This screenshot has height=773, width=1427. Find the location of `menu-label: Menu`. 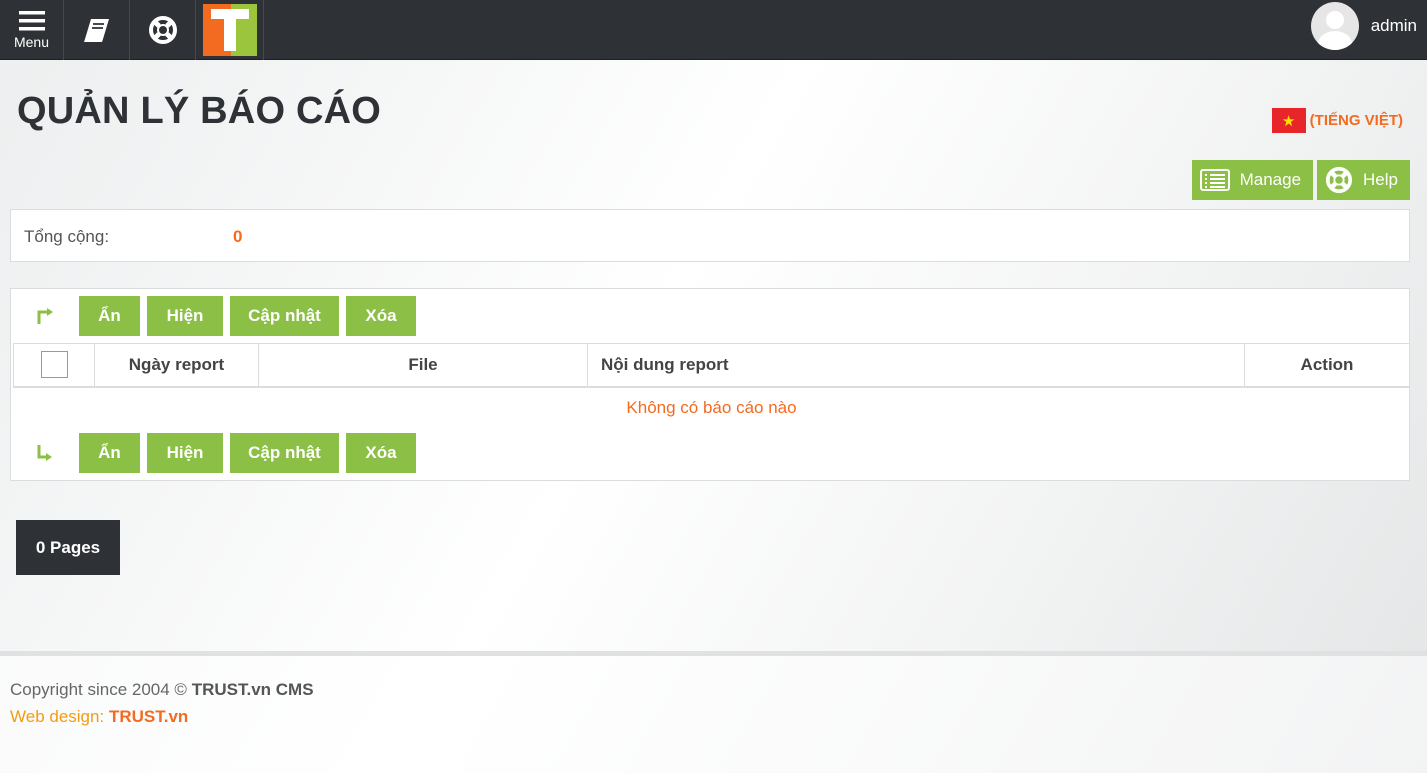

menu-label: Menu is located at coordinates (31, 42).